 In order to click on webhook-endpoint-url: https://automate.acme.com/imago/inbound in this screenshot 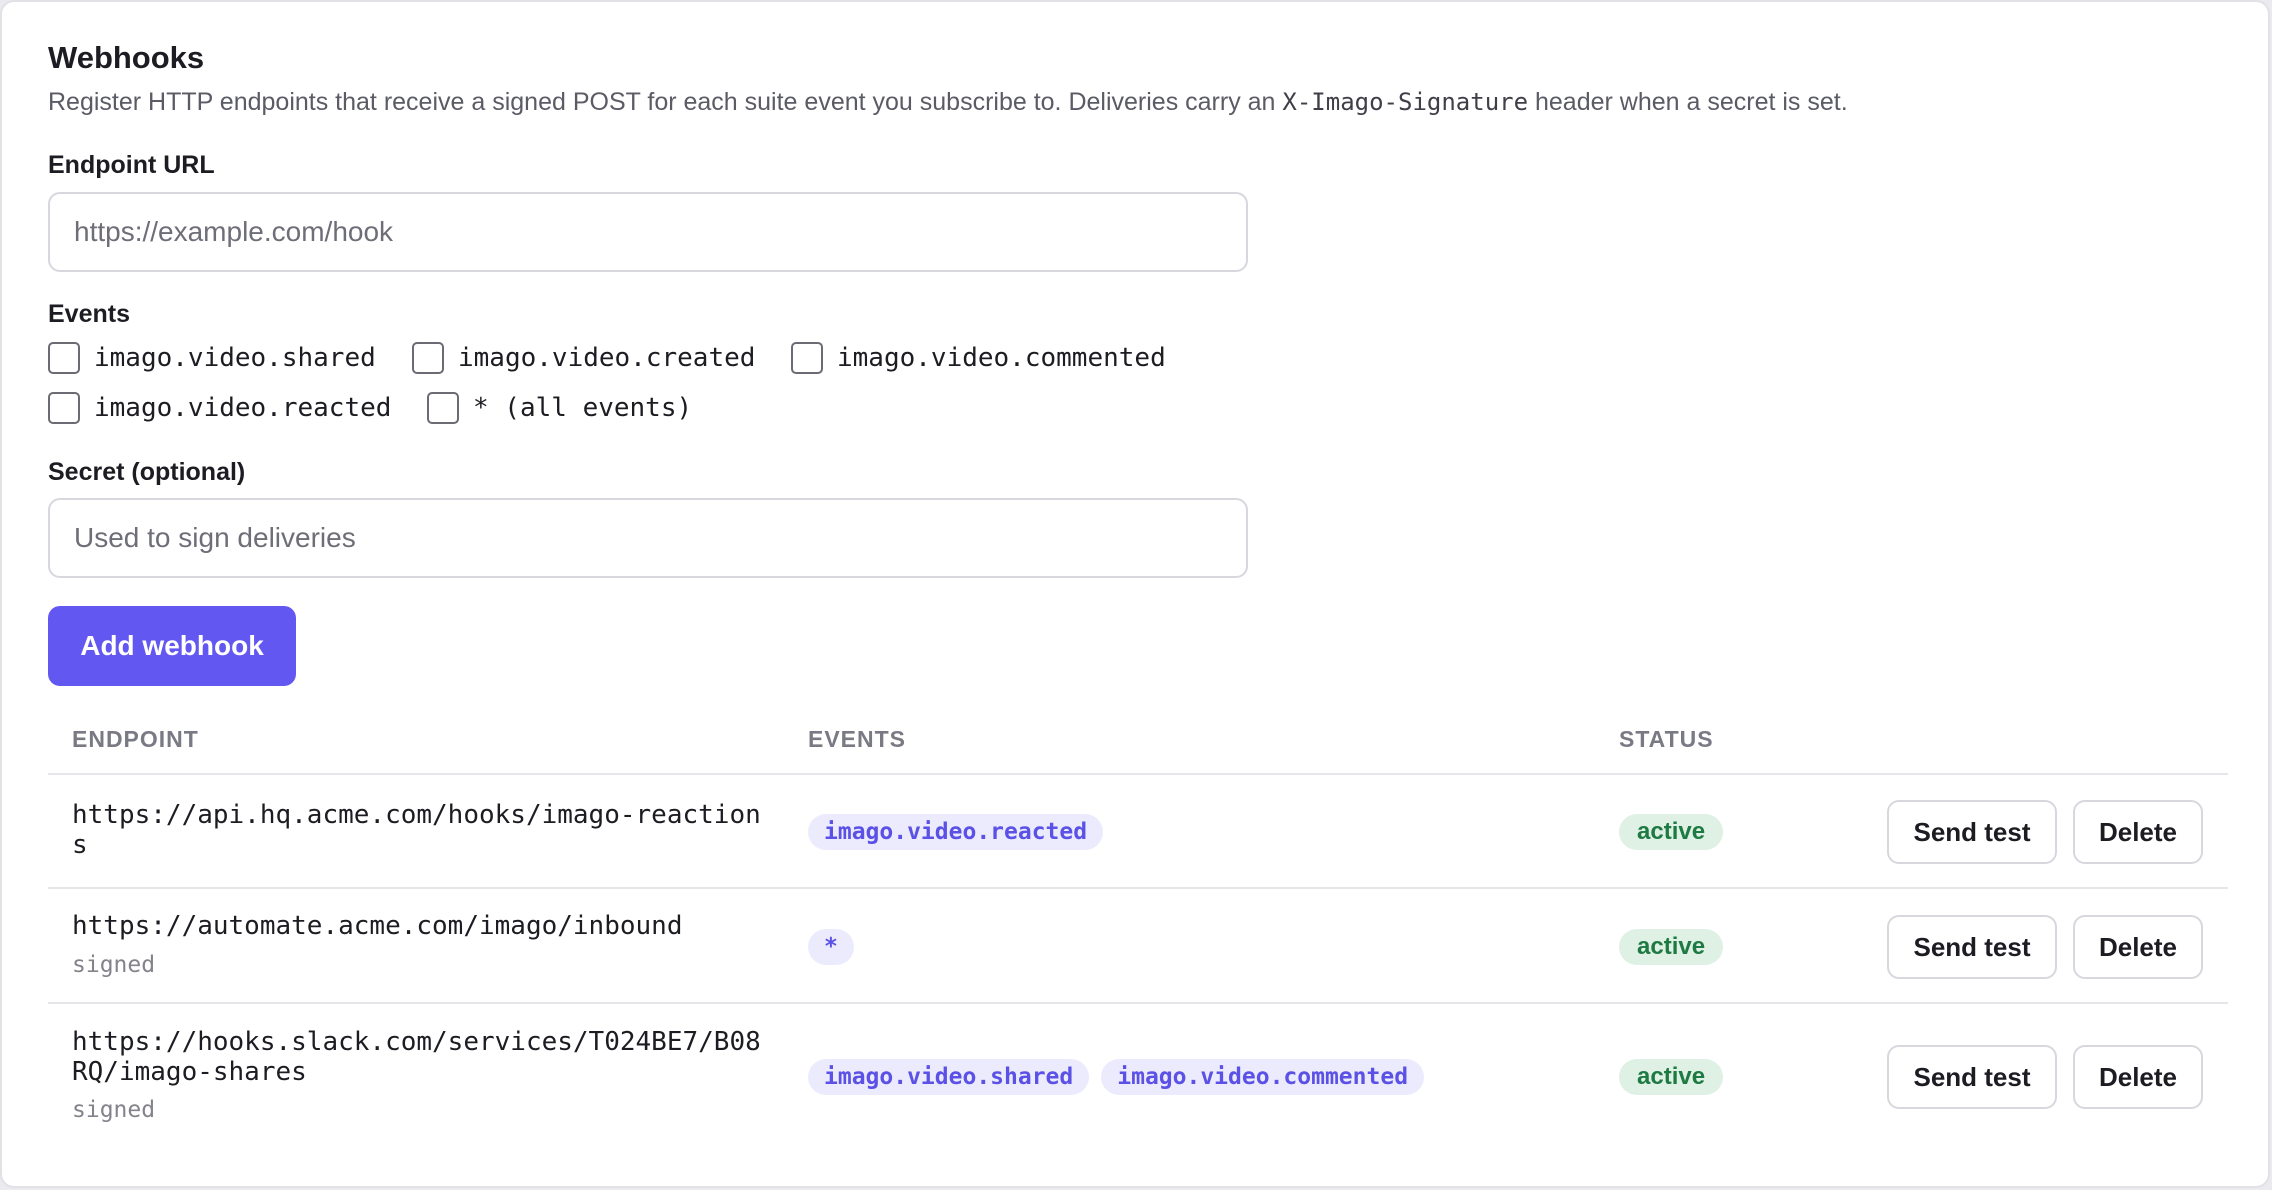, I will do `click(377, 926)`.